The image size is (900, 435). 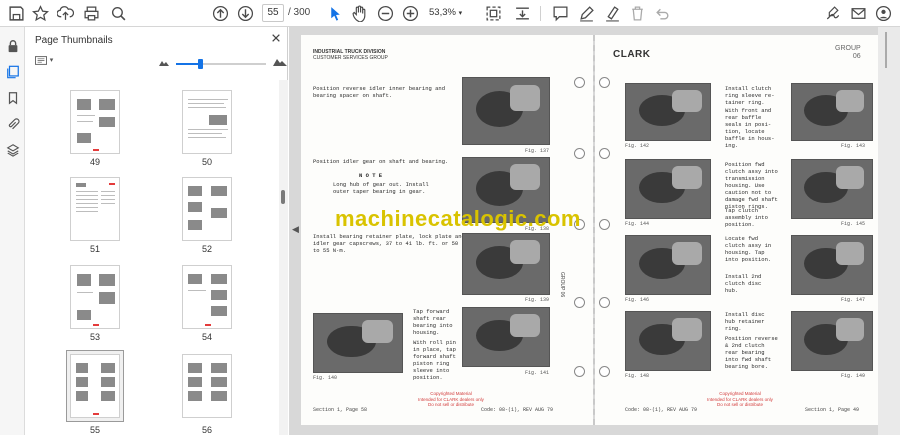 I want to click on page-footer-left: Code: 08-(1), REV AUG 79, so click(x=661, y=410).